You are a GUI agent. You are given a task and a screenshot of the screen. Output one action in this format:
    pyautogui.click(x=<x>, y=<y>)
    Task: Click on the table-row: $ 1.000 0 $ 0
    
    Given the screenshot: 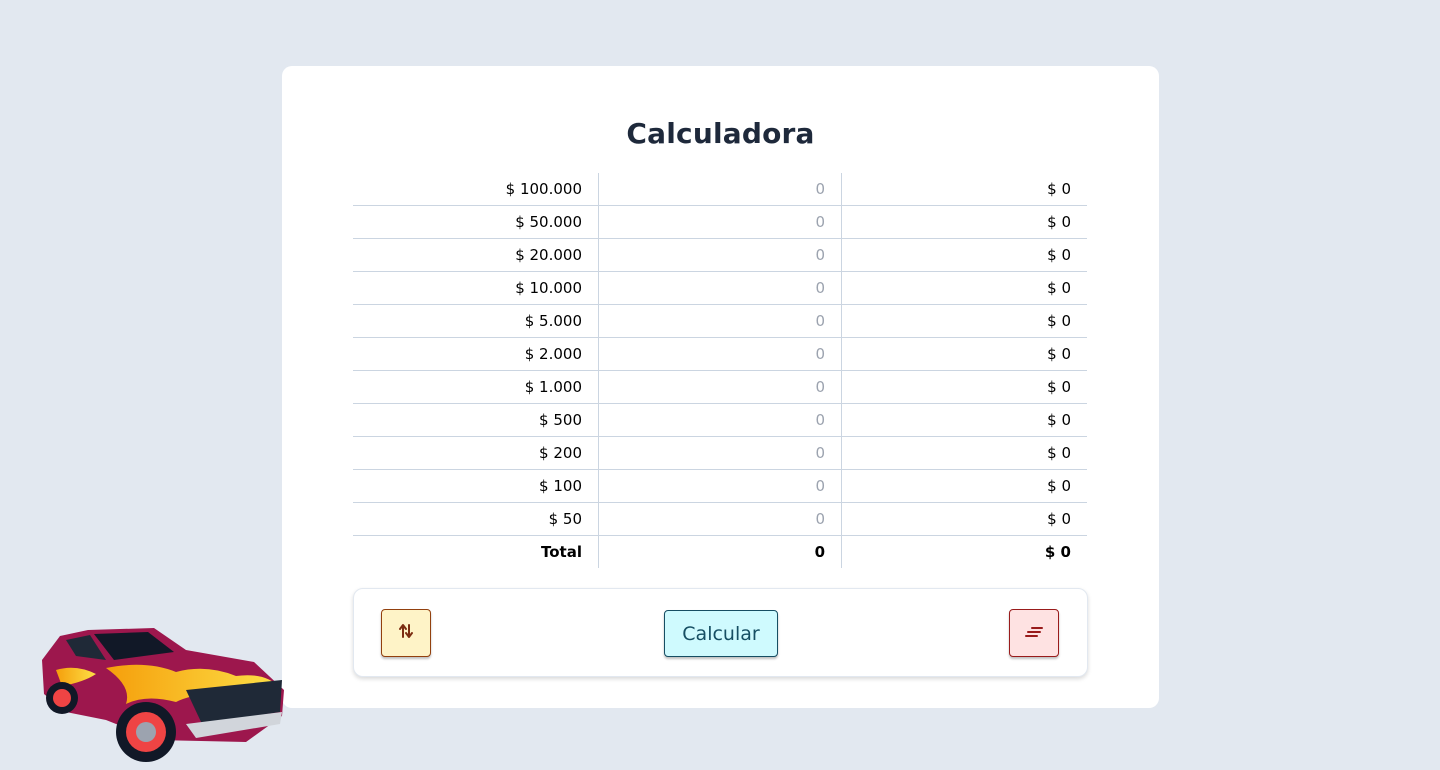 What is the action you would take?
    pyautogui.click(x=720, y=387)
    